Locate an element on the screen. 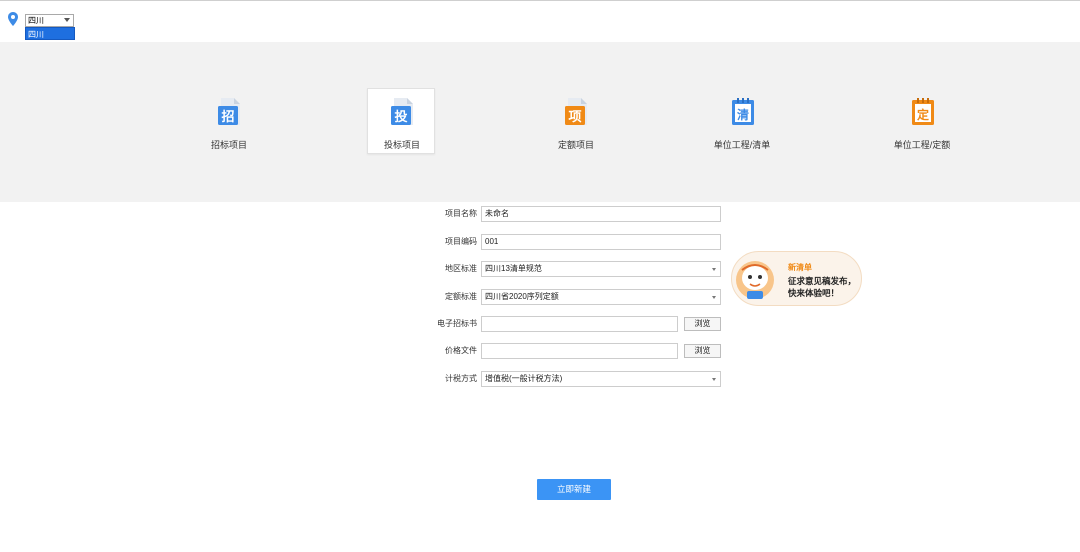 The width and height of the screenshot is (1080, 552). card-label: 单位工程/清单 is located at coordinates (742, 145).